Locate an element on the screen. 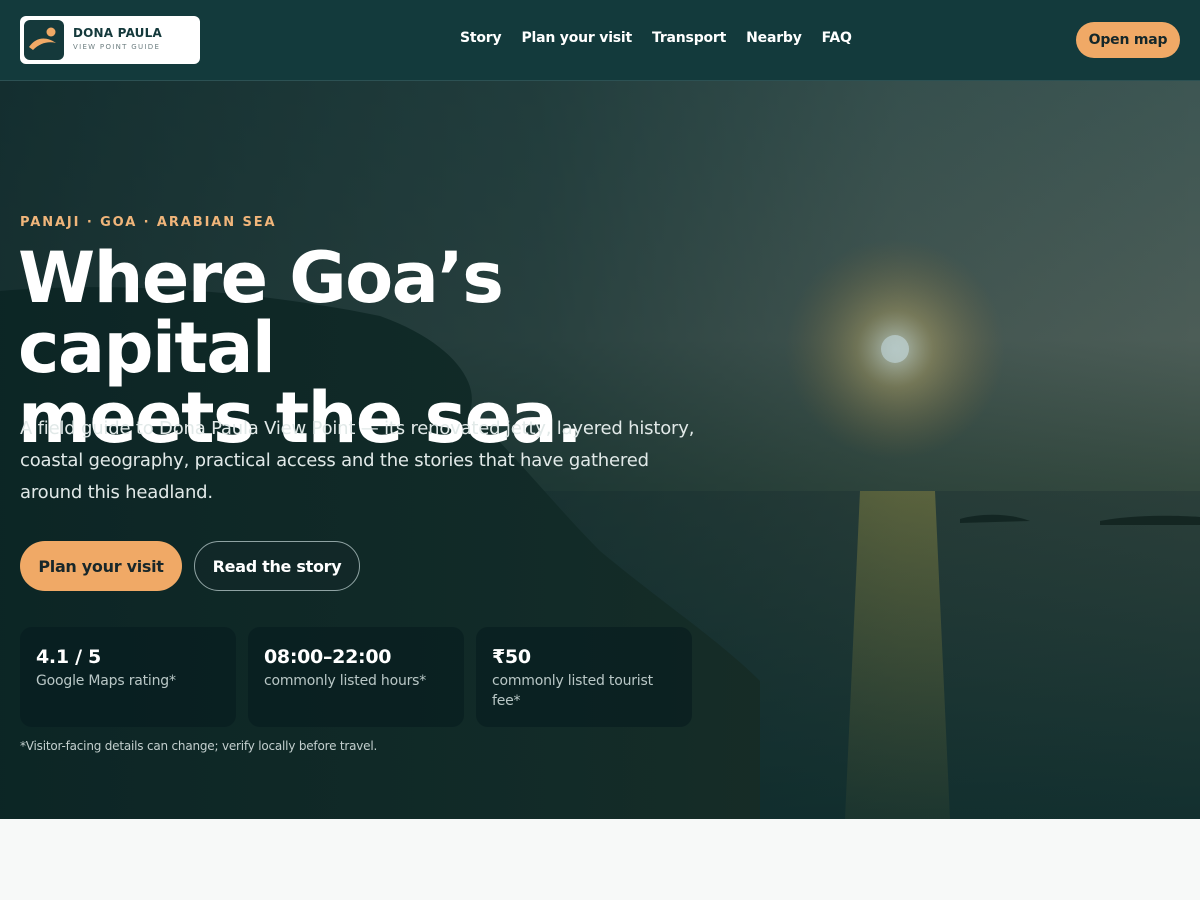 The image size is (1200, 900). stat-card-fee: ₹50 commonly listed tourist fee* is located at coordinates (584, 677).